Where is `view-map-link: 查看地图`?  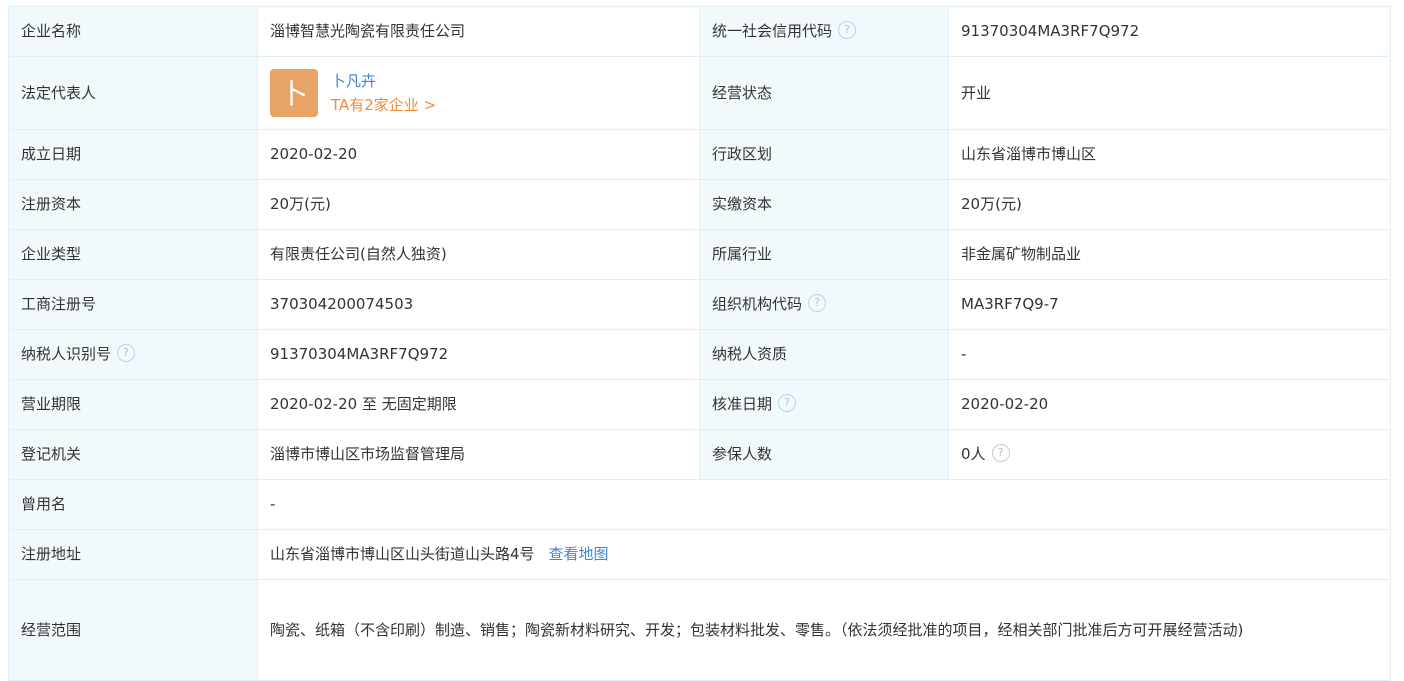
view-map-link: 查看地图 is located at coordinates (579, 554).